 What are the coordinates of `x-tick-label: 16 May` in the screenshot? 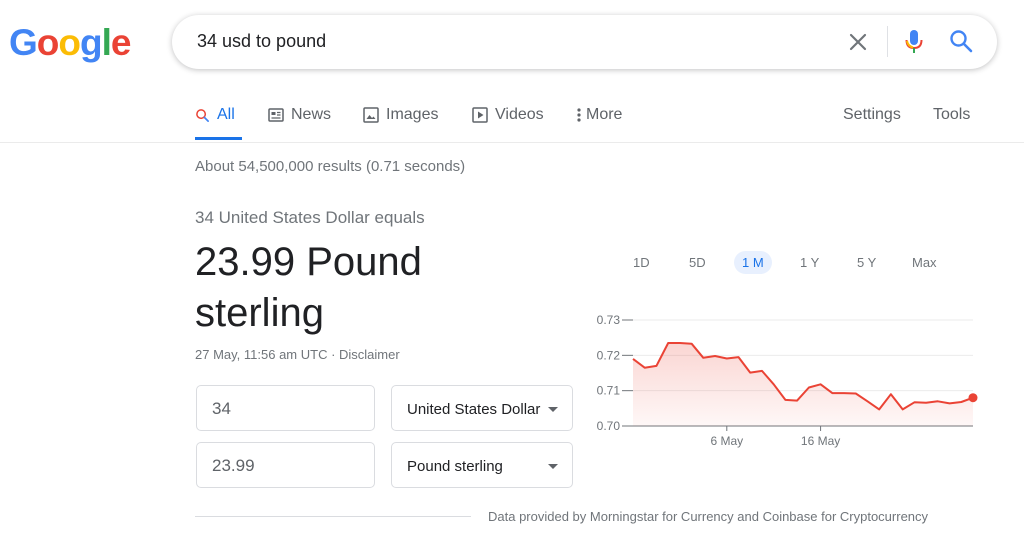 It's located at (820, 441).